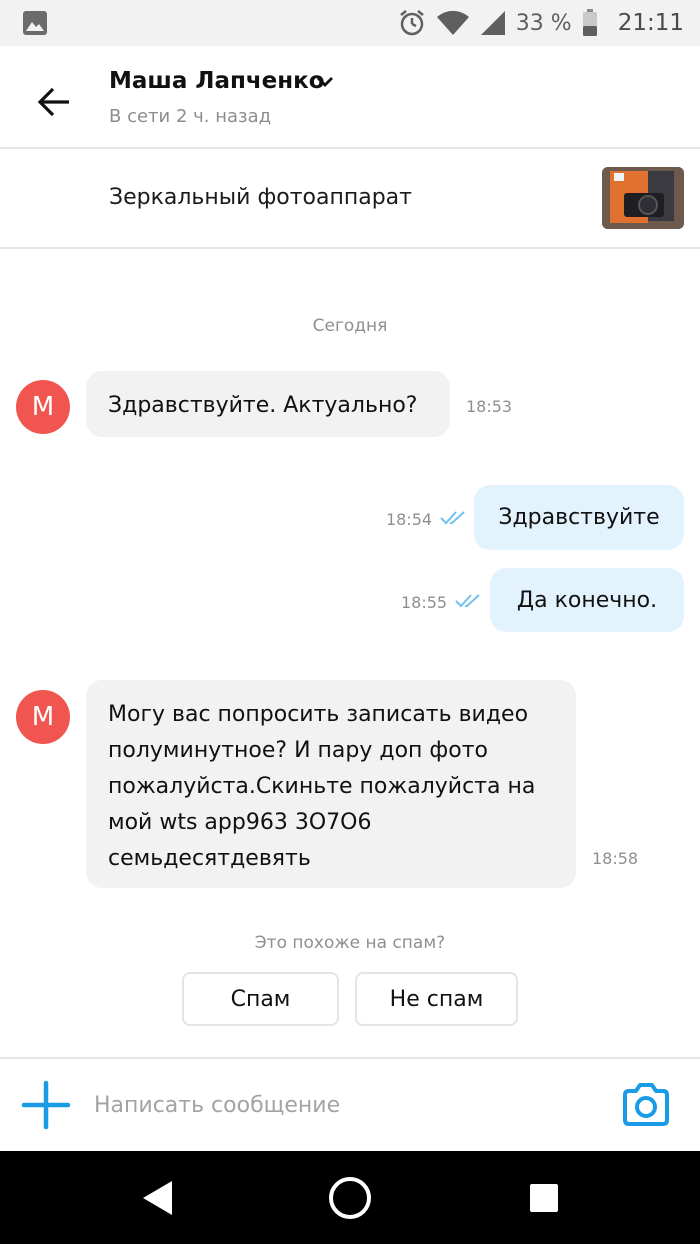 The height and width of the screenshot is (1244, 700). I want to click on camera-icon, so click(646, 1104).